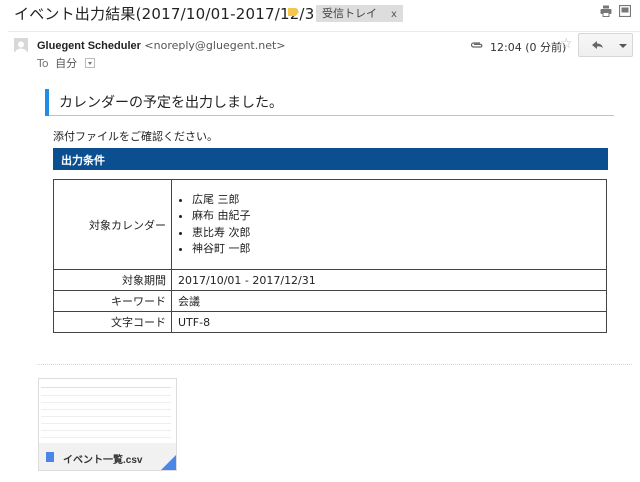 This screenshot has width=640, height=482. What do you see at coordinates (396, 216) in the screenshot?
I see `list-item: 麻布 由紀子` at bounding box center [396, 216].